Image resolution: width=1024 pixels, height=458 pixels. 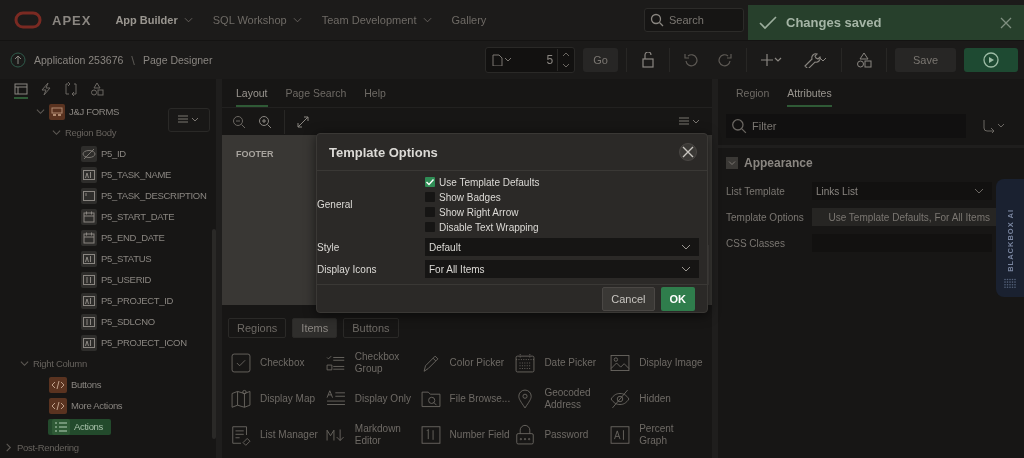 What do you see at coordinates (576, 399) in the screenshot?
I see `gallery-item-label: Geocoded Address` at bounding box center [576, 399].